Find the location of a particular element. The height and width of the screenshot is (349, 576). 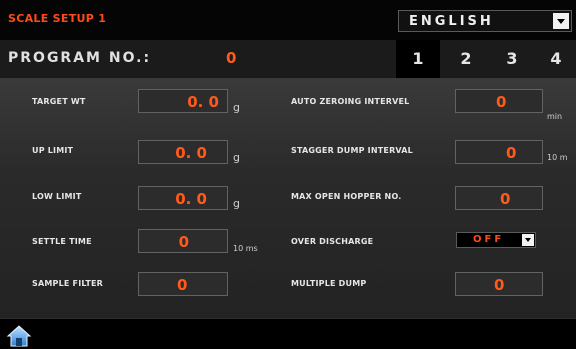

max-open-hopper-value: 0 is located at coordinates (505, 199).